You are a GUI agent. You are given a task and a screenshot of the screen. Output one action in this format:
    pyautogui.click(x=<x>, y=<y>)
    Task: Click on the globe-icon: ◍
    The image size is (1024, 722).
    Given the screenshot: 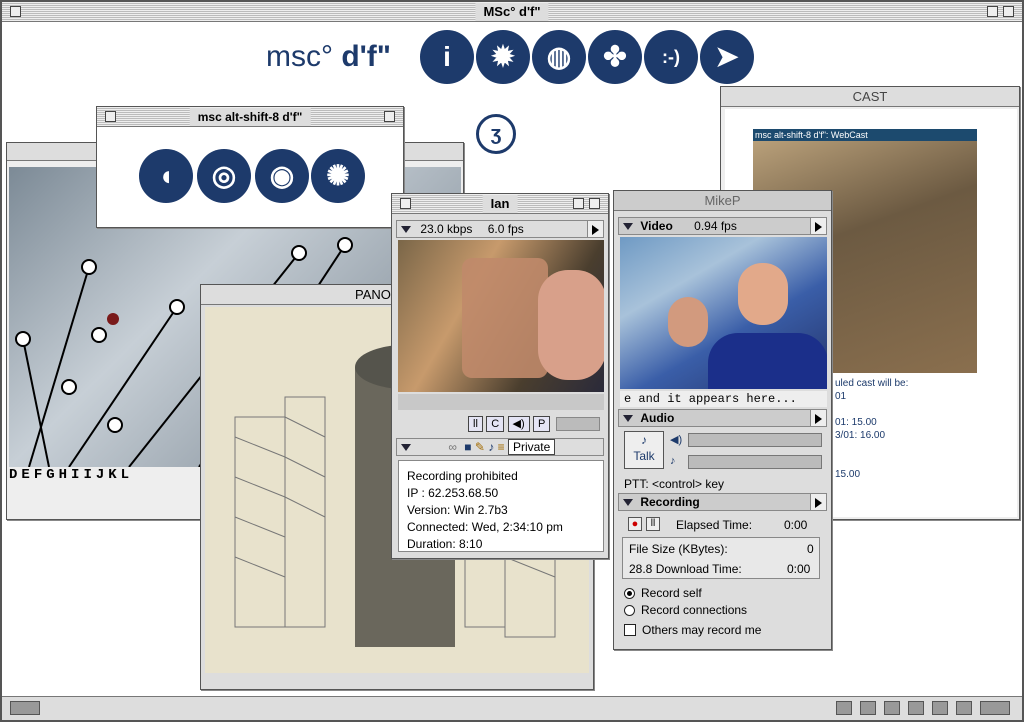 What is the action you would take?
    pyautogui.click(x=559, y=57)
    